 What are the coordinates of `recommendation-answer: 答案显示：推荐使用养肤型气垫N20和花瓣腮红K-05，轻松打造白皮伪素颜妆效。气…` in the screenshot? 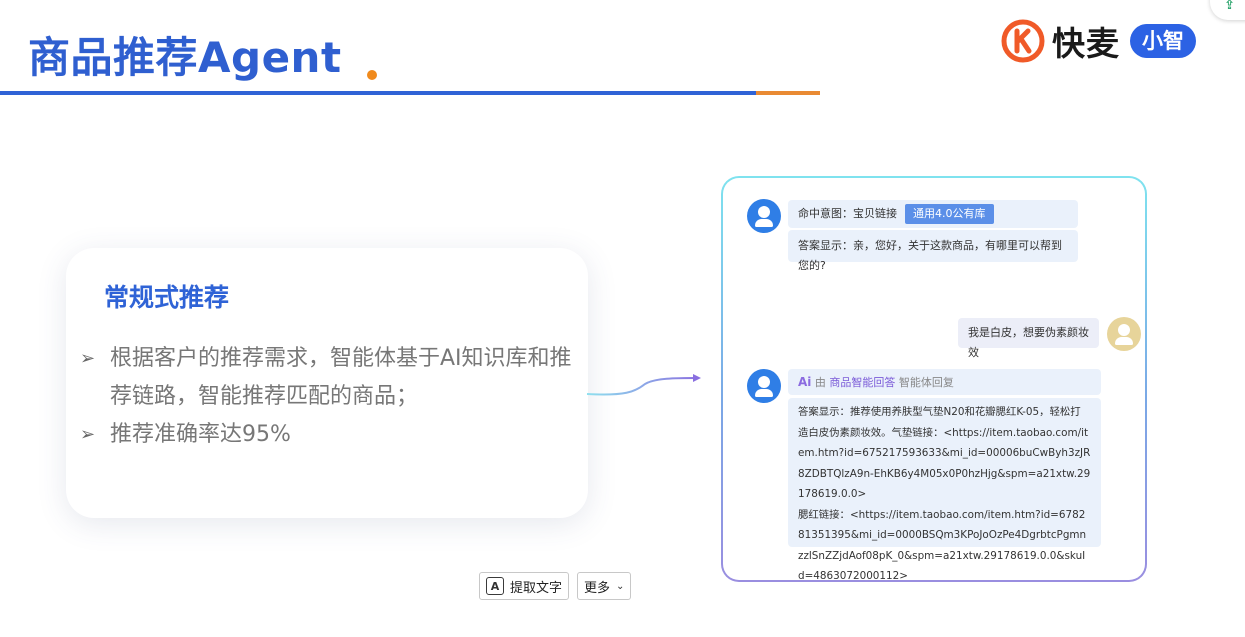 It's located at (944, 490).